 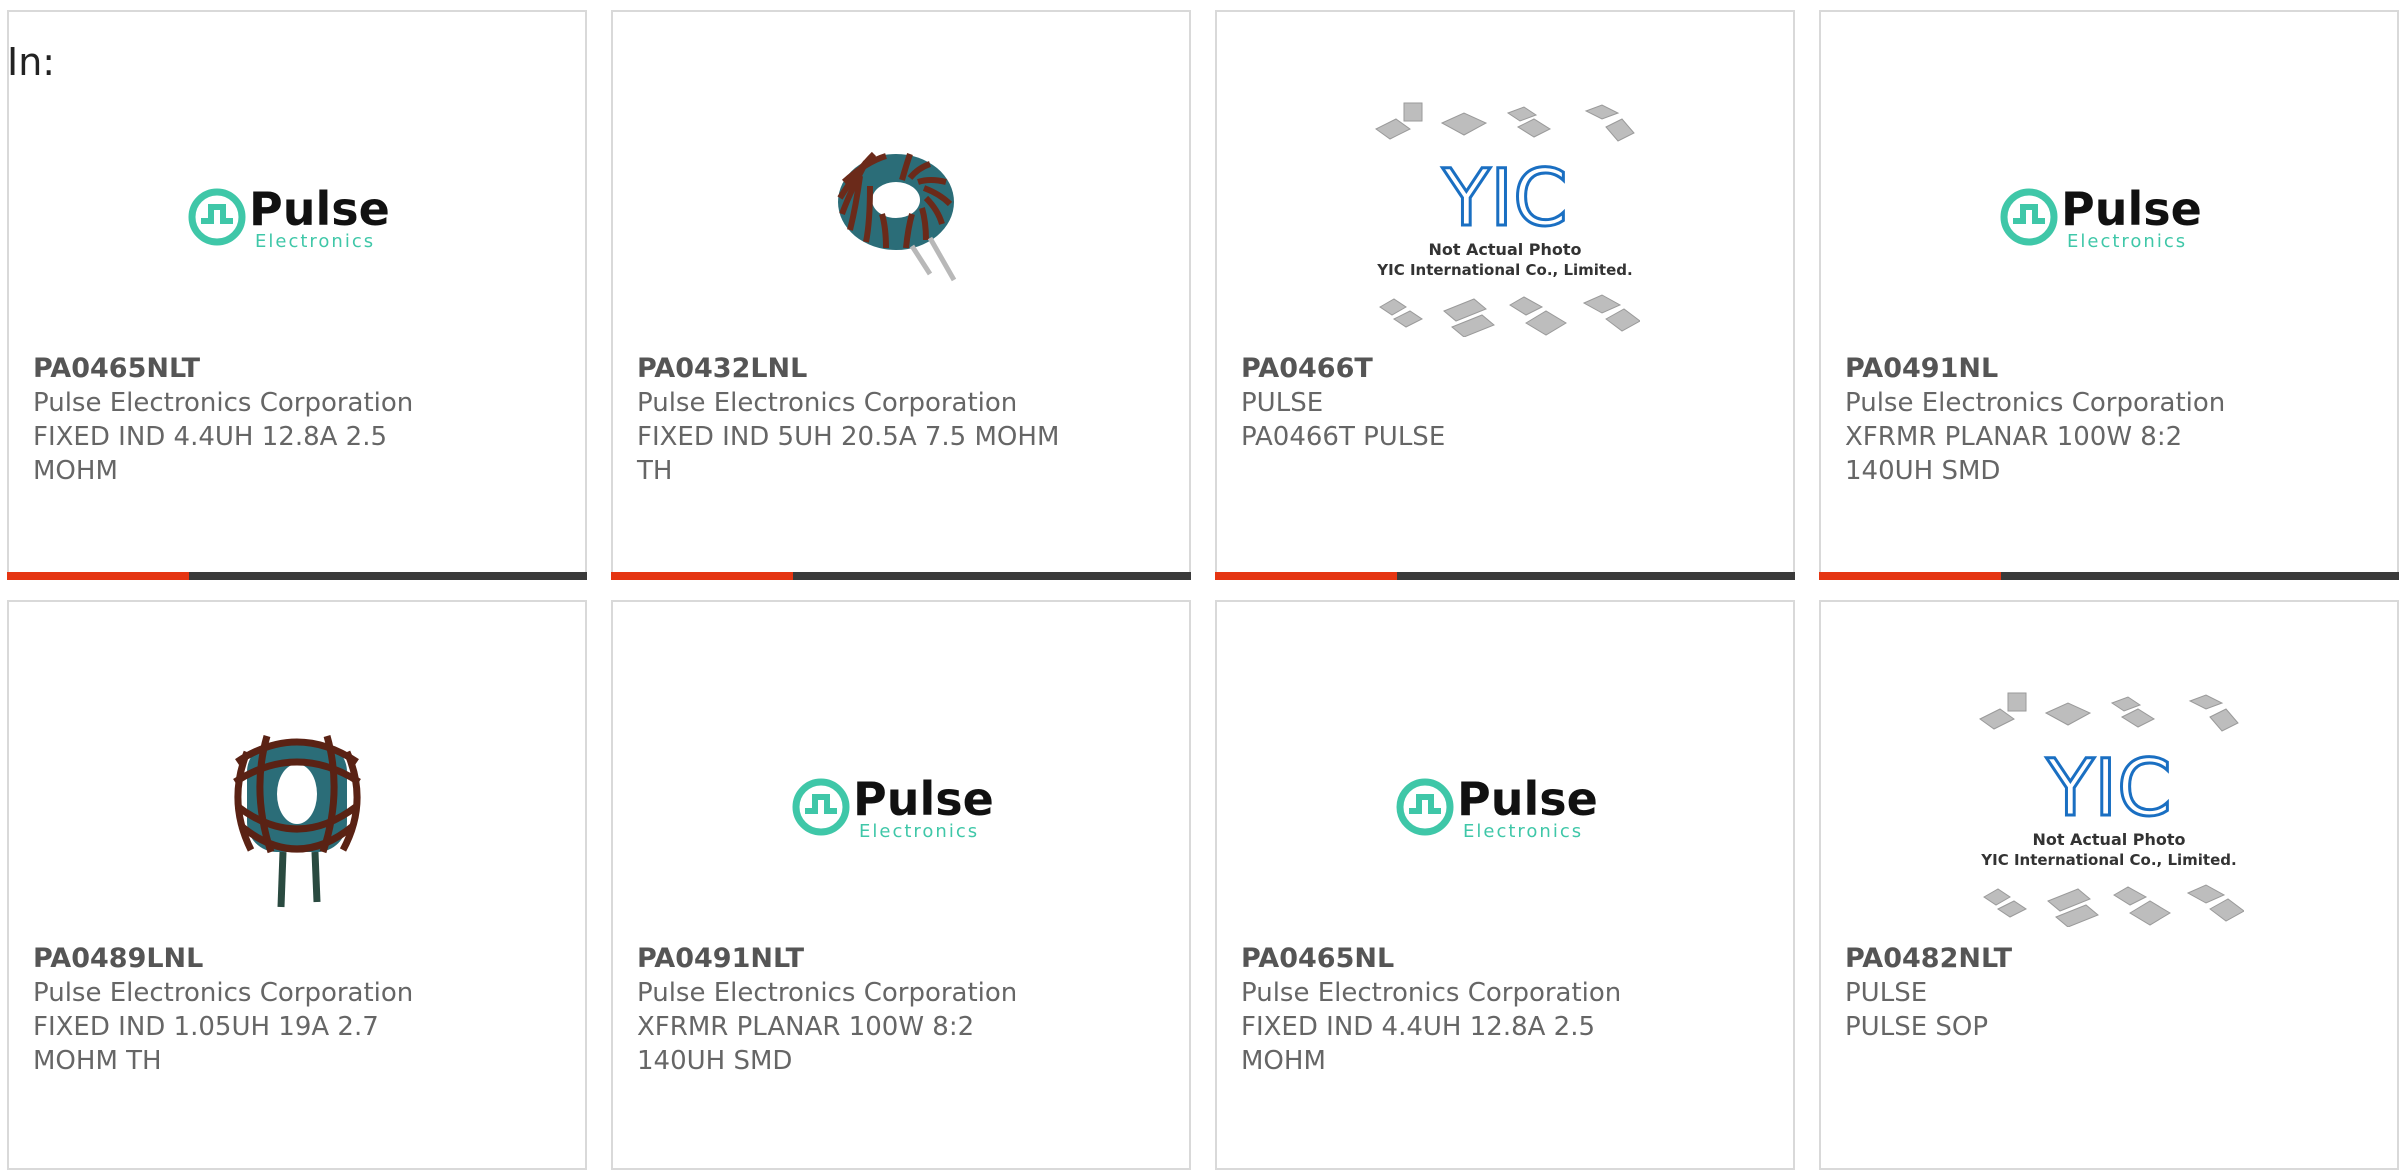 What do you see at coordinates (2109, 369) in the screenshot?
I see `product-part-number: PA0491NL` at bounding box center [2109, 369].